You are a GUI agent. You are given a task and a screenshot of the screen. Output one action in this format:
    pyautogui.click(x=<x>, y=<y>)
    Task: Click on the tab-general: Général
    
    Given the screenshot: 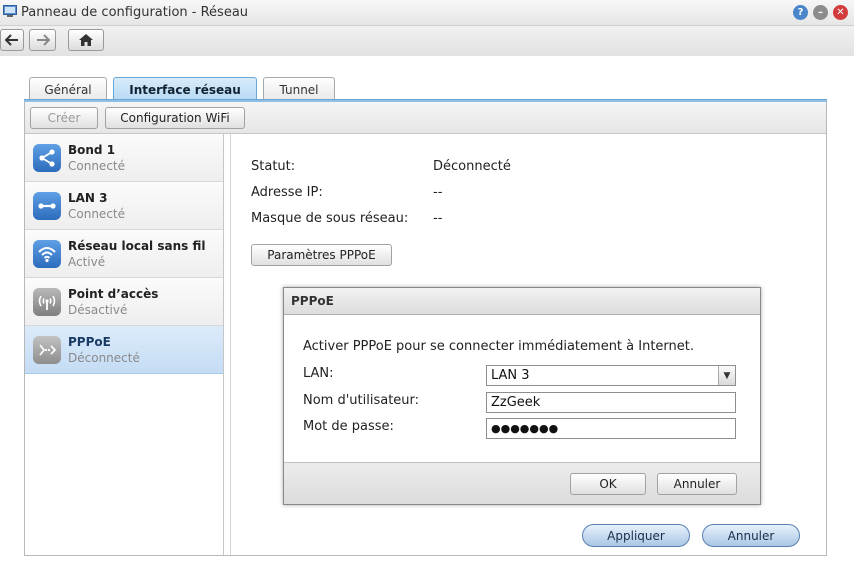 What is the action you would take?
    pyautogui.click(x=68, y=89)
    